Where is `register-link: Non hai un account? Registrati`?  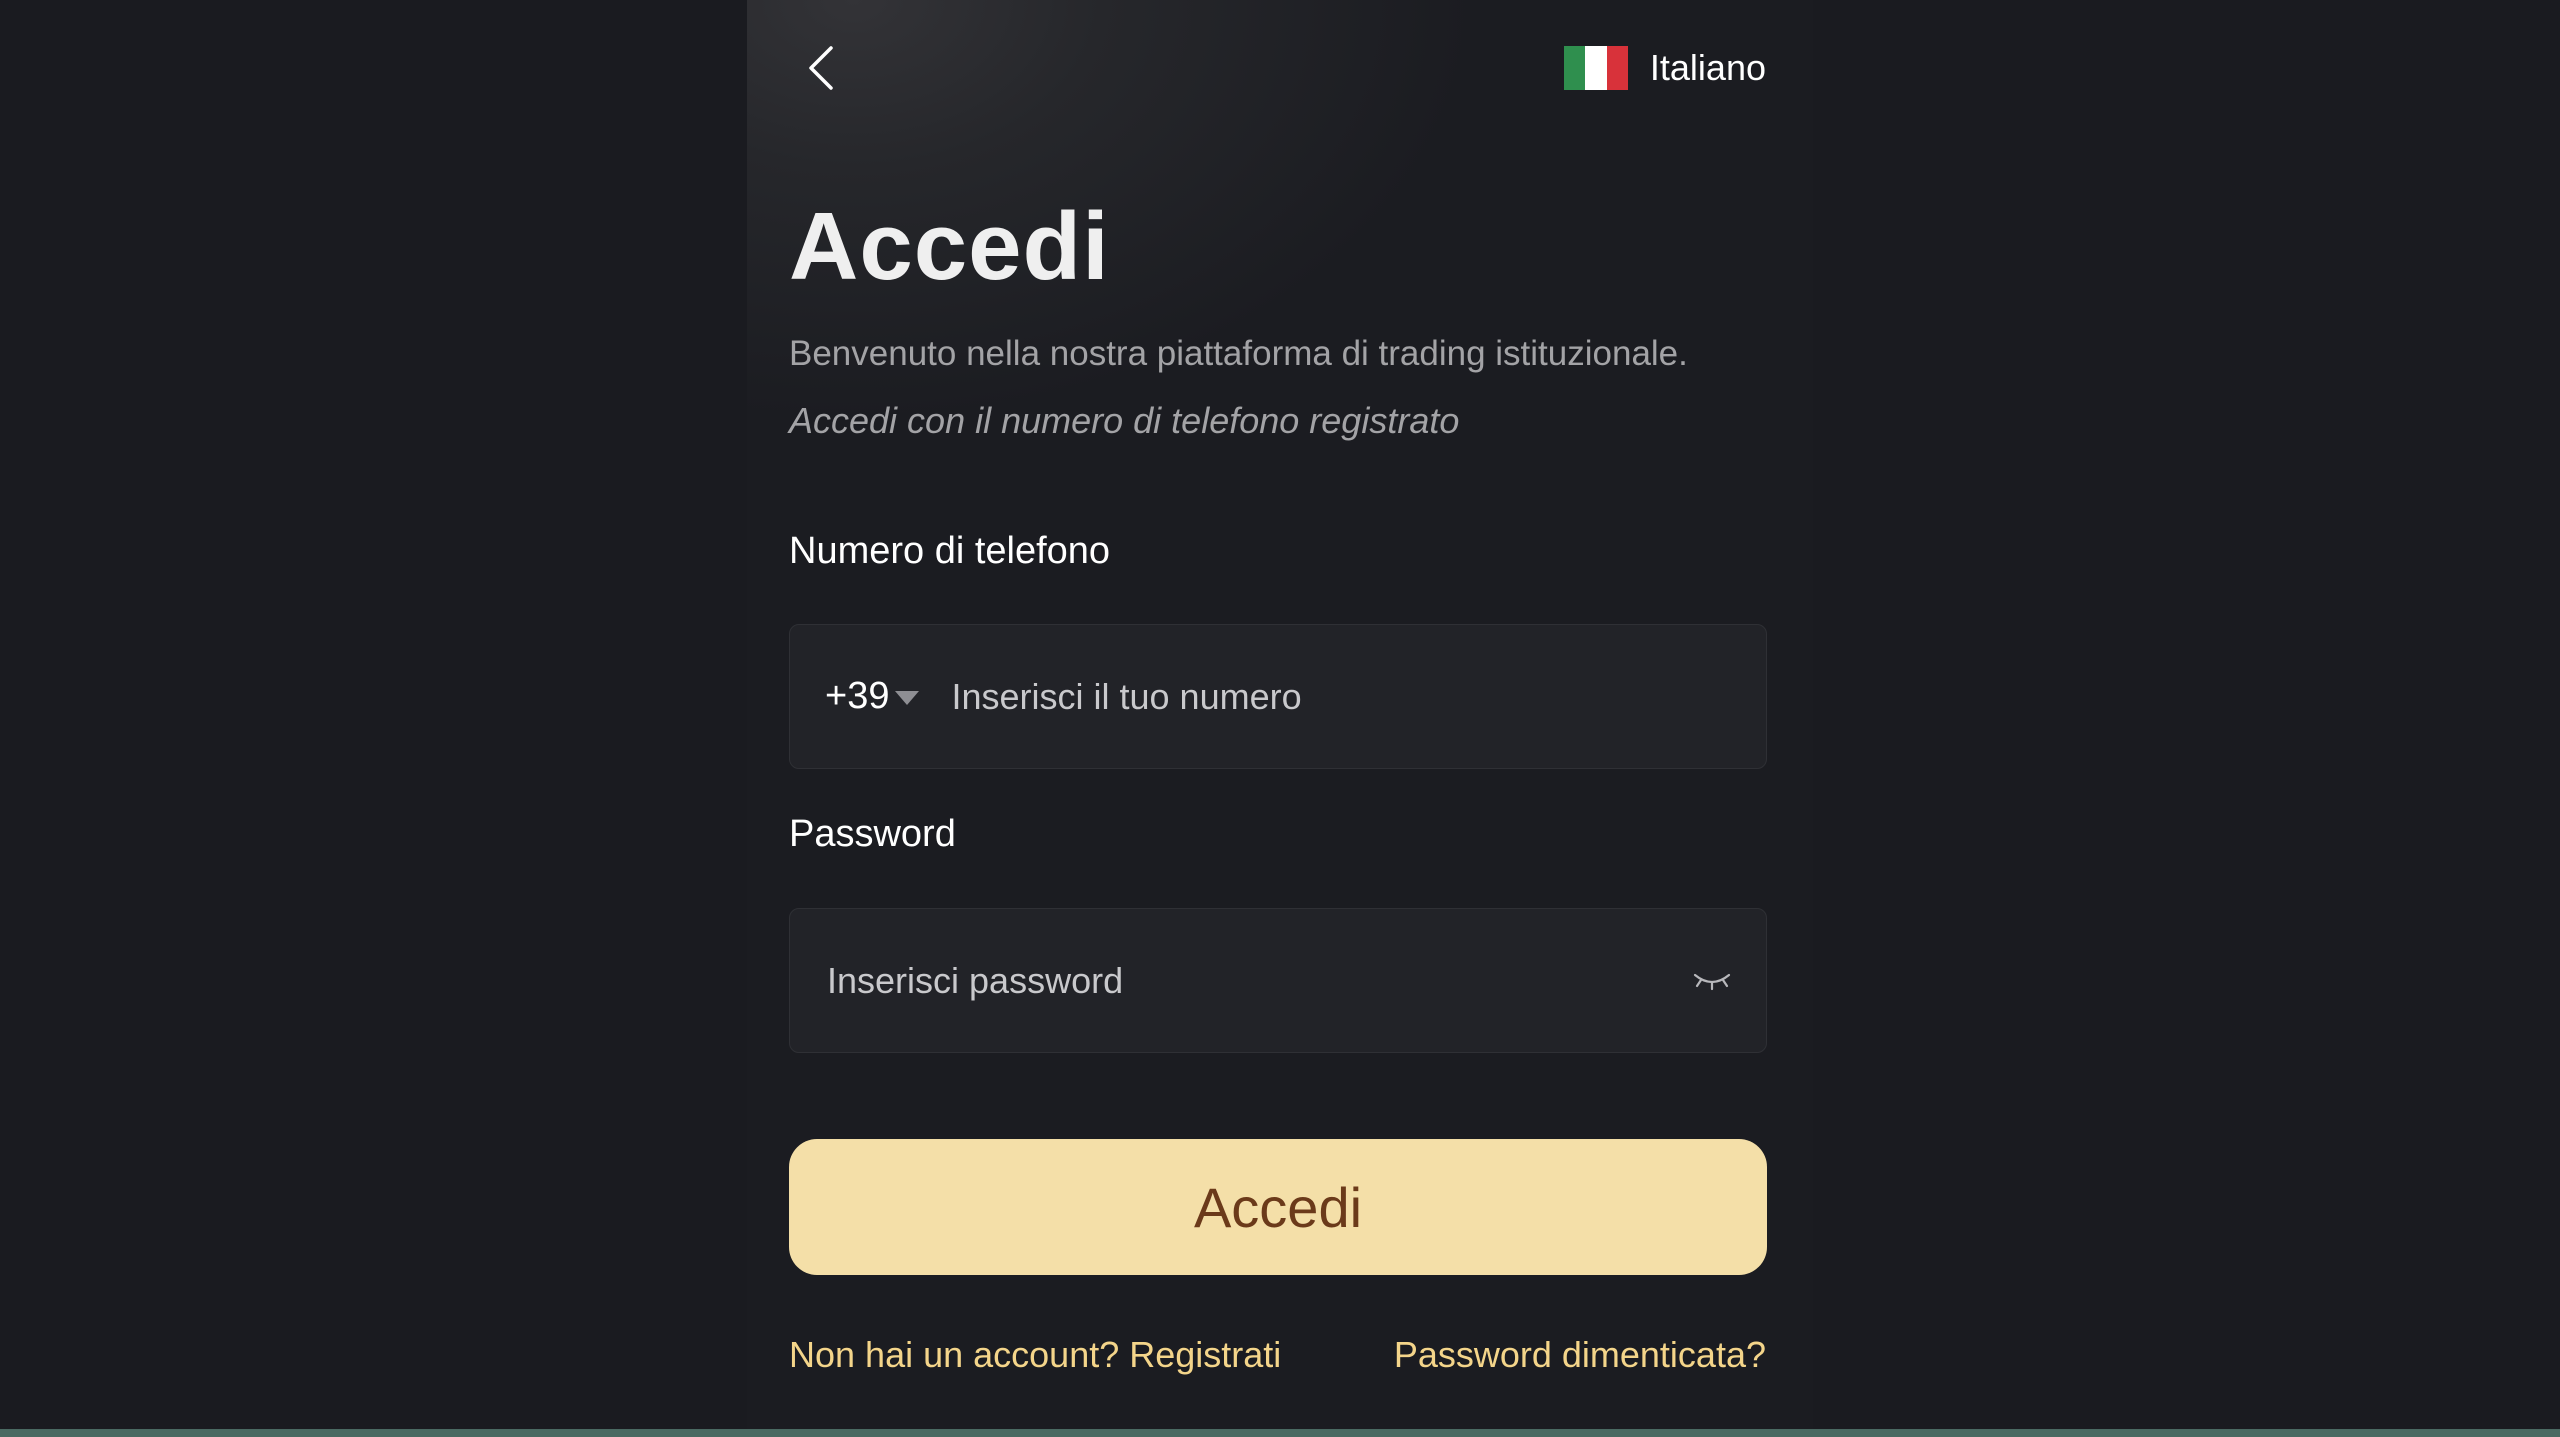
register-link: Non hai un account? Registrati is located at coordinates (1035, 1355).